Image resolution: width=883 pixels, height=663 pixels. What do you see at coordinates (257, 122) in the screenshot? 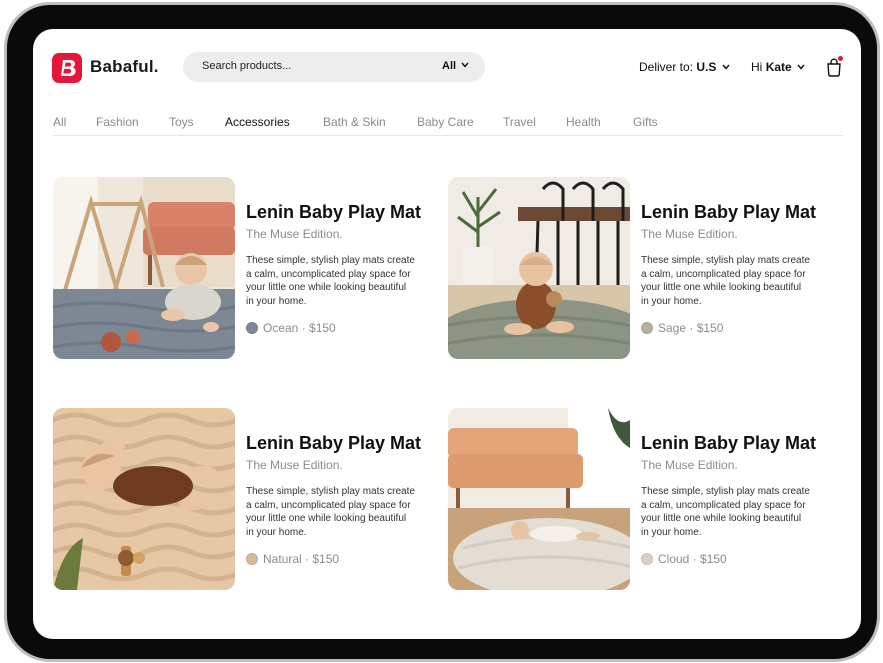
I see `tab-accessories: Accessories` at bounding box center [257, 122].